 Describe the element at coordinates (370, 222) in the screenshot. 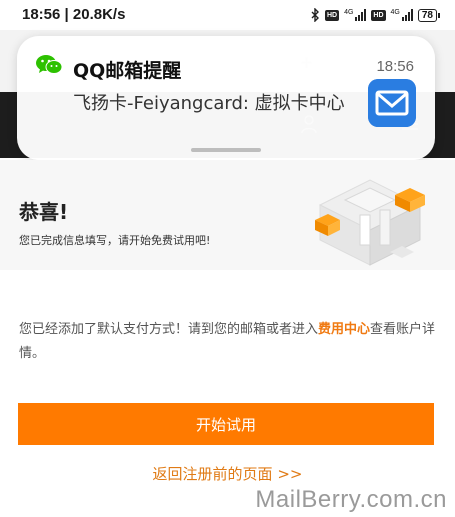

I see `maze-illustration-icon` at that location.